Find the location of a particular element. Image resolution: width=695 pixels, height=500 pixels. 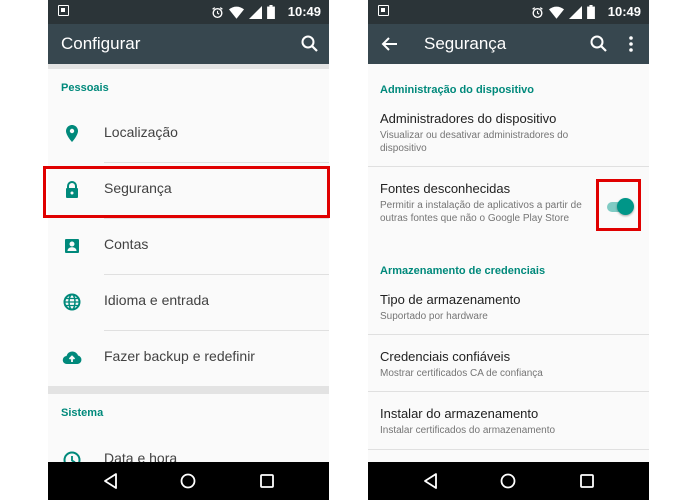

backup-icon is located at coordinates (72, 358).